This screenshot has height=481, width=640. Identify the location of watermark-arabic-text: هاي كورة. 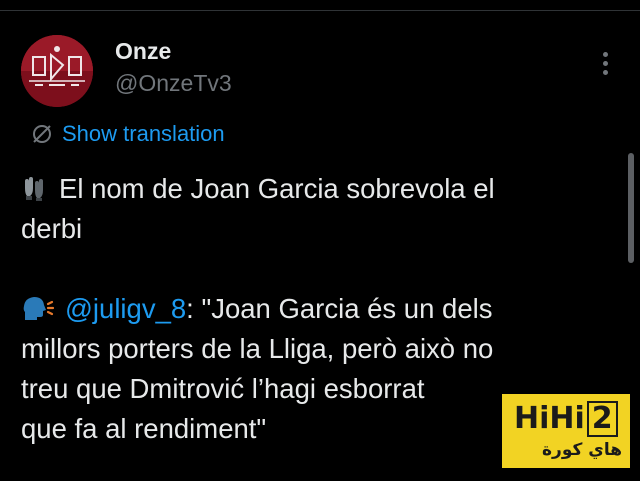
(582, 450).